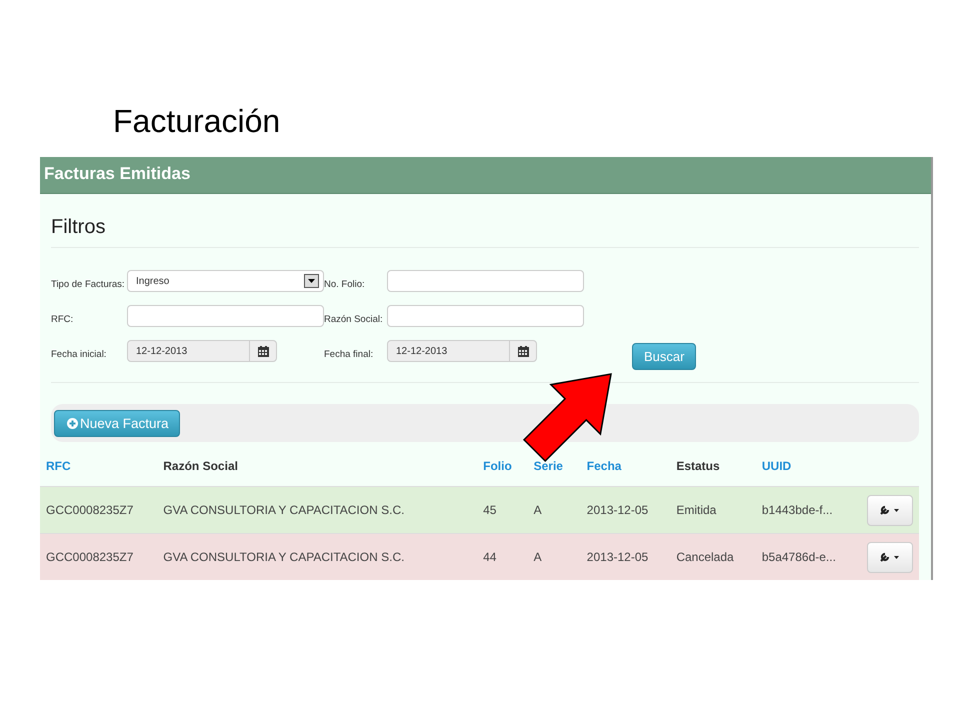  I want to click on sortable-column-header: UUID, so click(808, 466).